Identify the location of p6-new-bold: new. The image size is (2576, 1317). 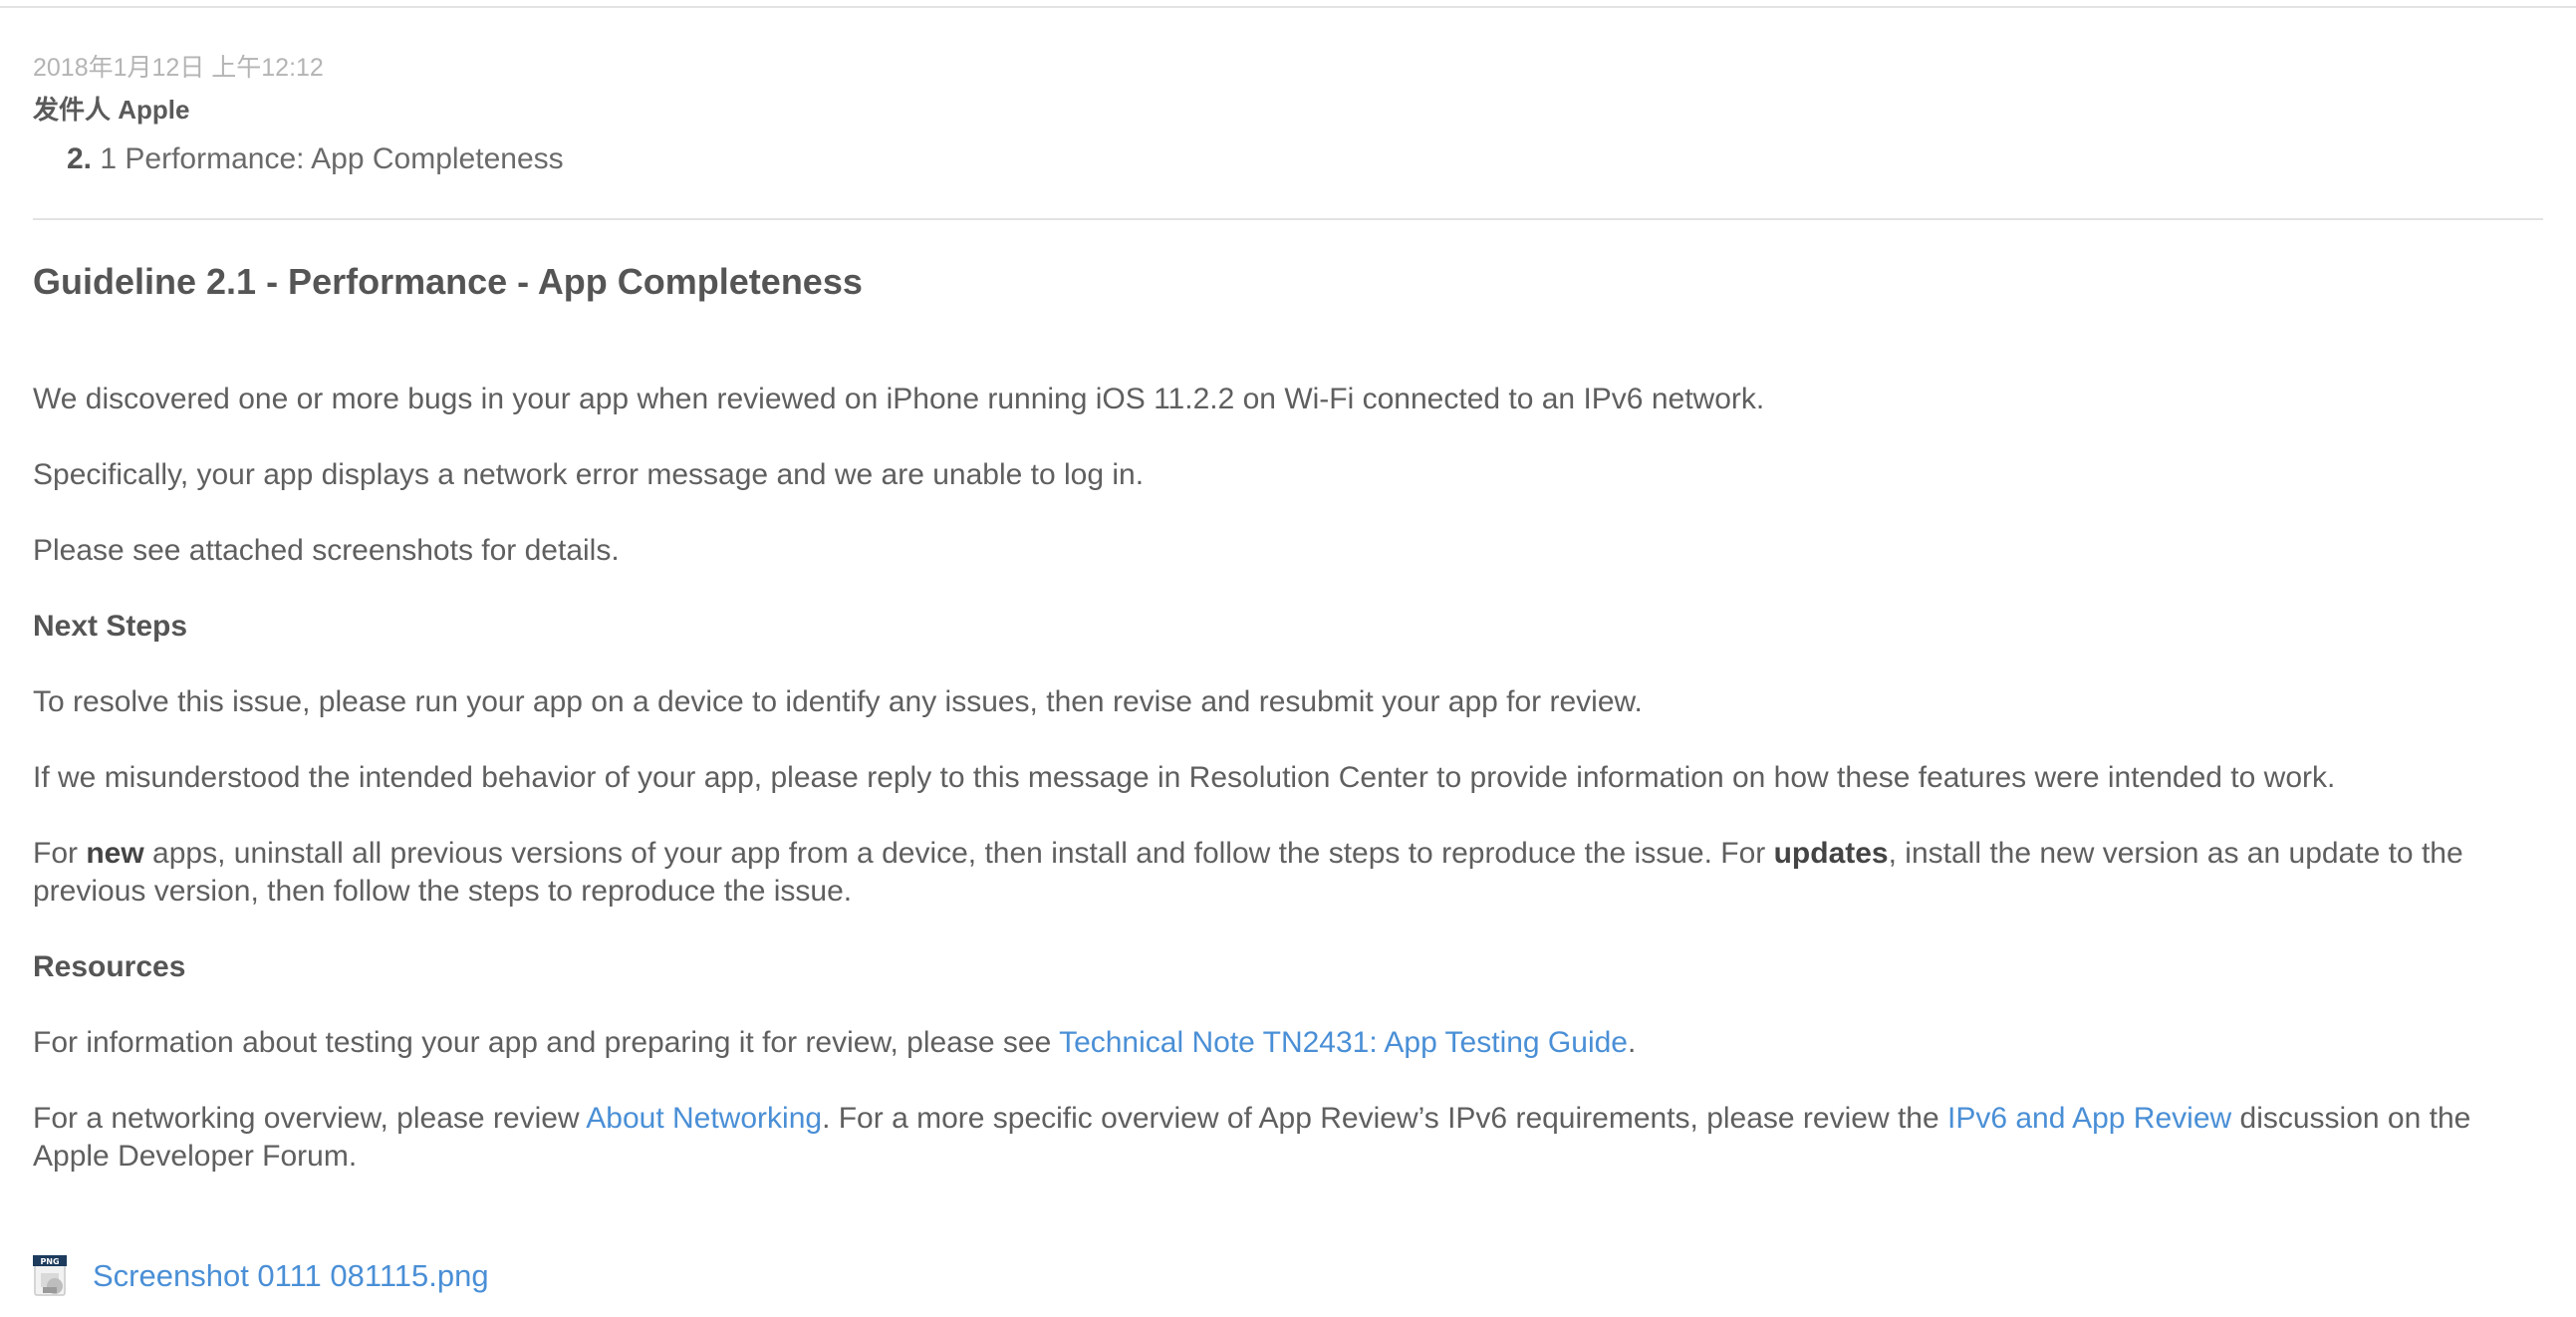
(115, 853).